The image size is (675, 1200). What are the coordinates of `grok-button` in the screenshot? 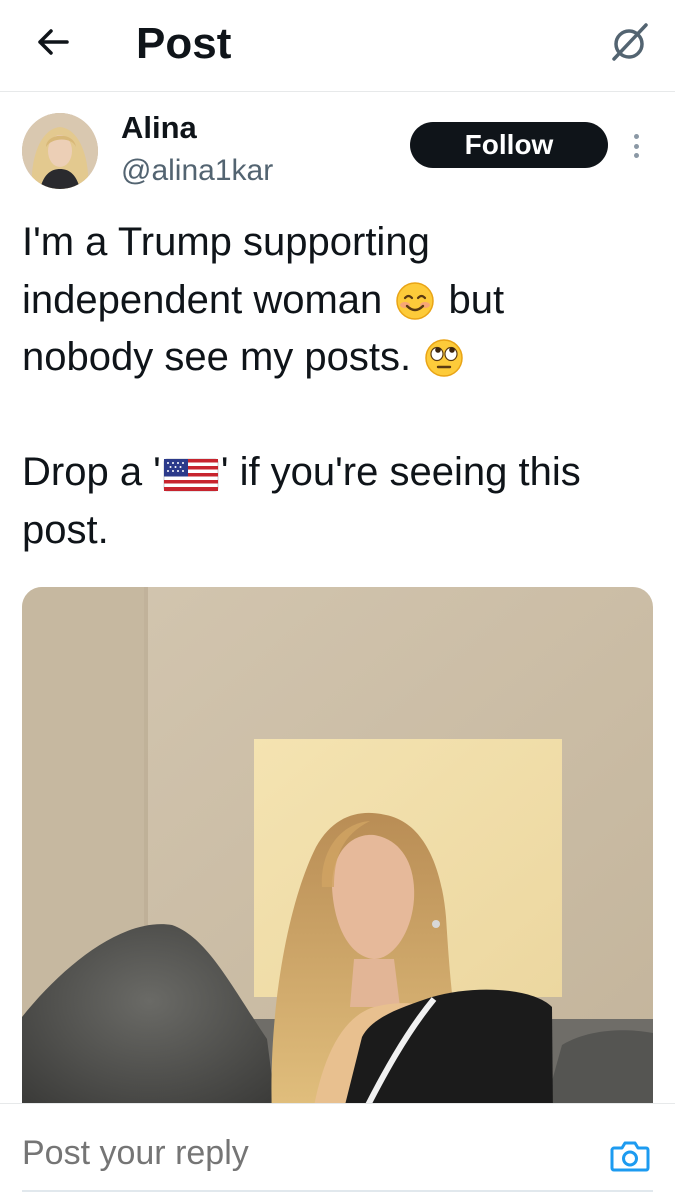 It's located at (630, 42).